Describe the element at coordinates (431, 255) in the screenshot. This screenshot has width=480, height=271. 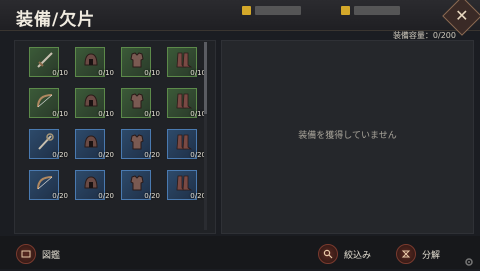
I see `decompose-label: 分解` at that location.